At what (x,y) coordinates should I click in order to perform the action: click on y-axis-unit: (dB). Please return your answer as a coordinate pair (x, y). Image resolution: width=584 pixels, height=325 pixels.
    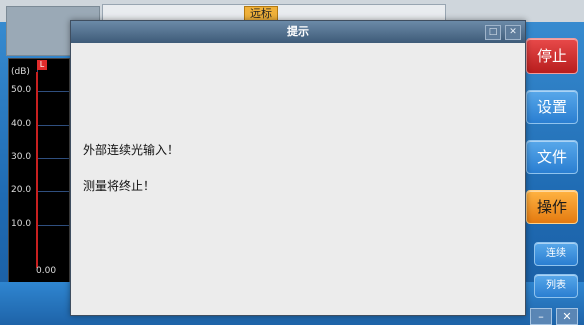
    Looking at the image, I should click on (20, 72).